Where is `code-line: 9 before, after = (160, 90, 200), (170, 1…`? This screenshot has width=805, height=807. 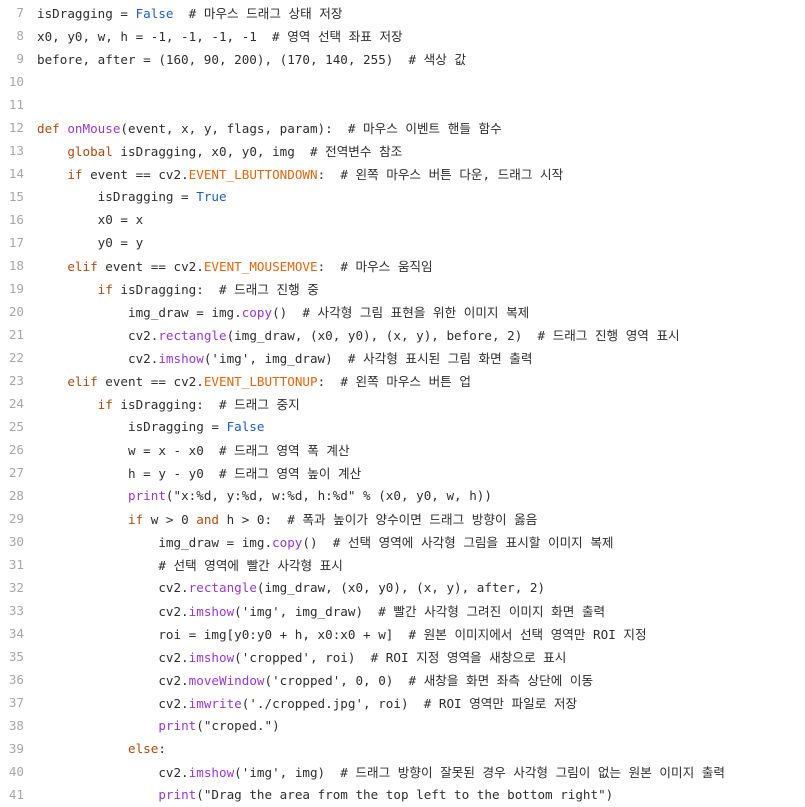 code-line: 9 before, after = (160, 90, 200), (170, 1… is located at coordinates (402, 58).